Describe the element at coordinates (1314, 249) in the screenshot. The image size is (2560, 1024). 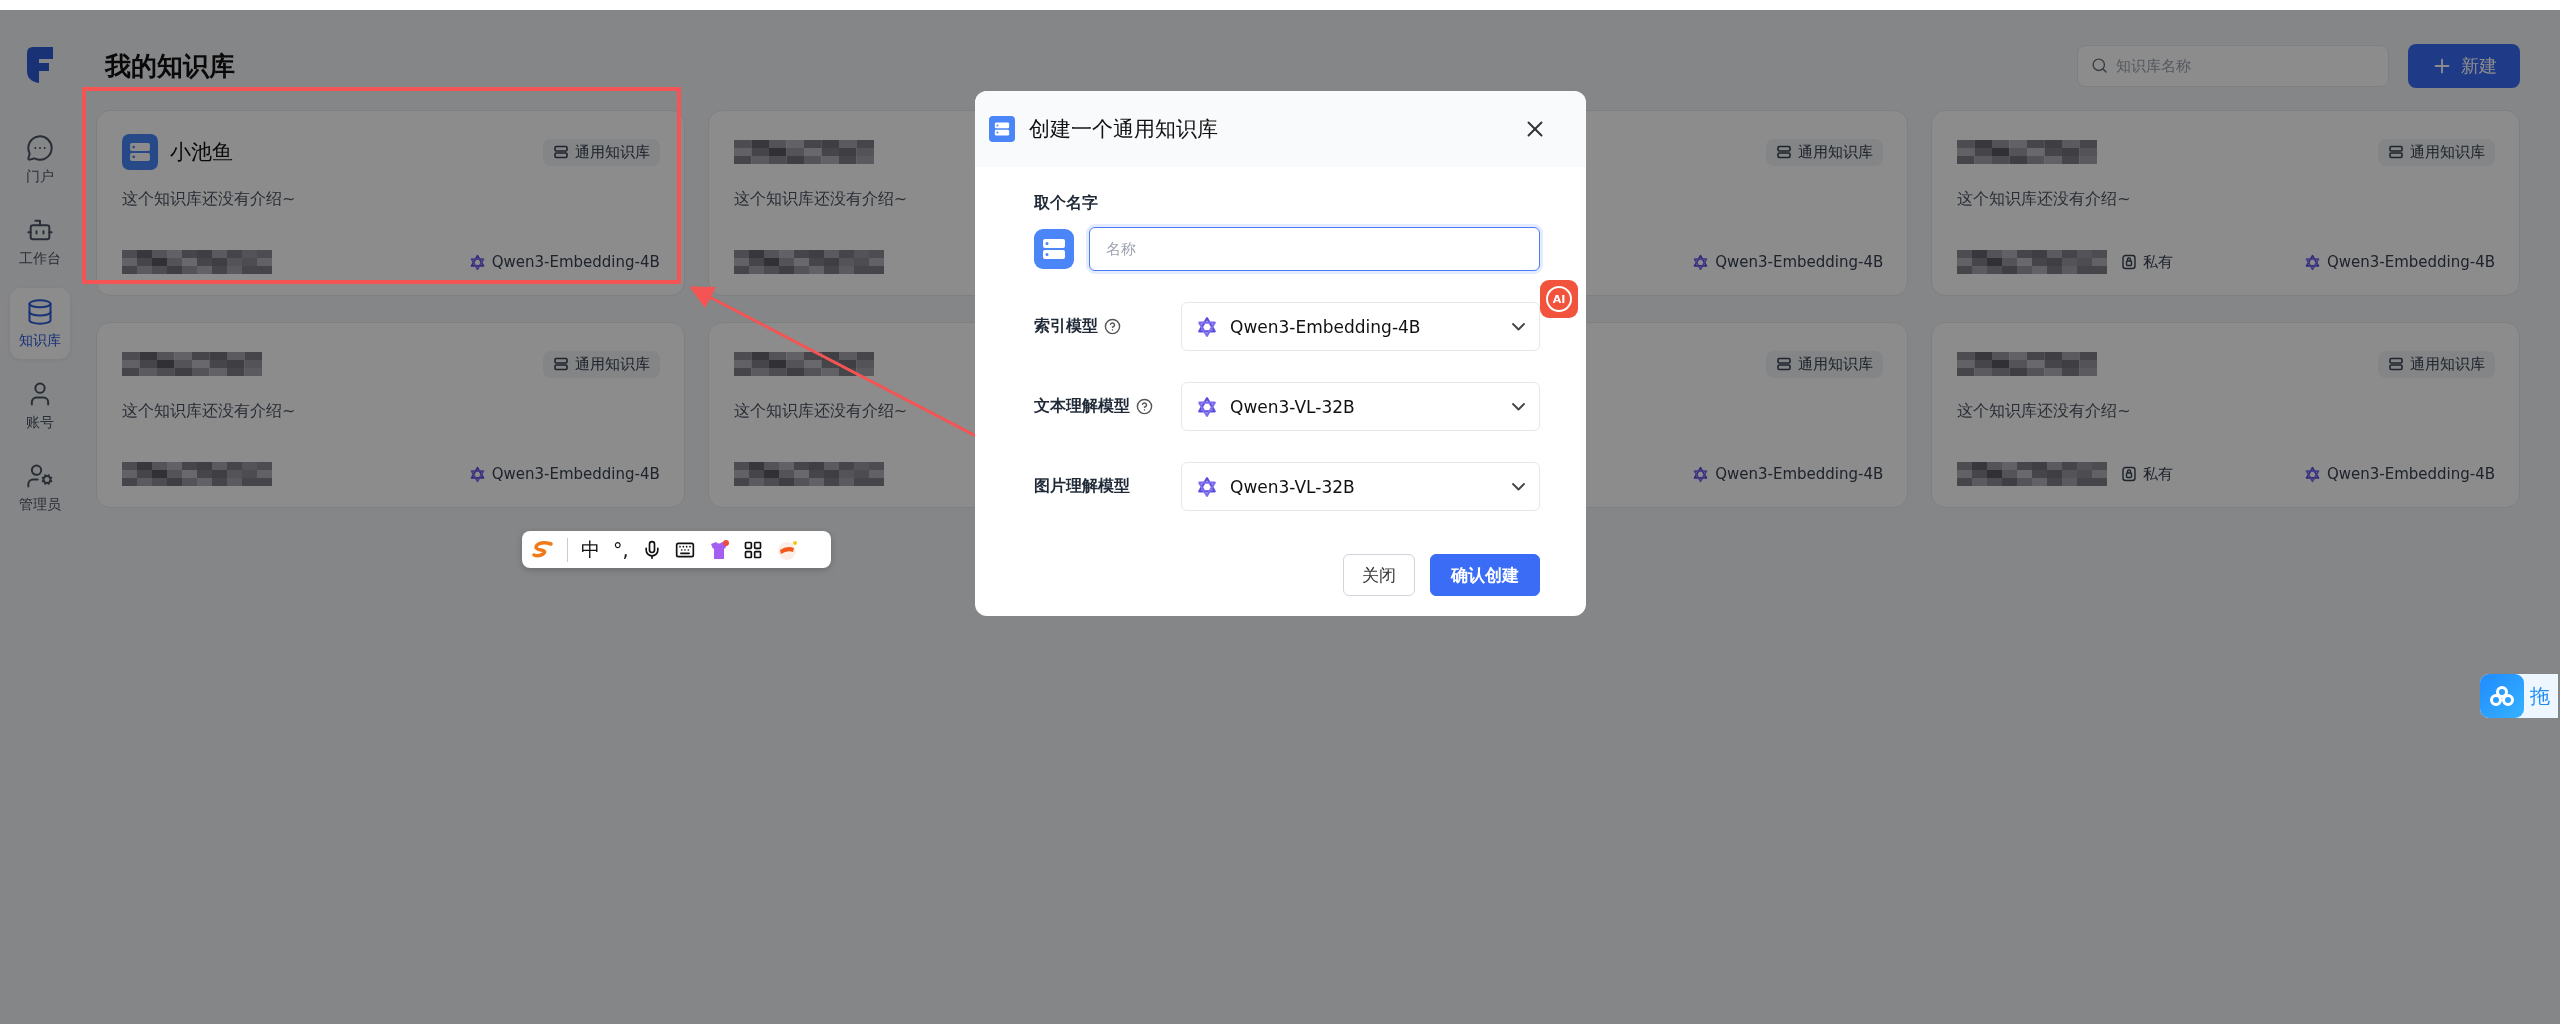
I see `name-input: 名称` at that location.